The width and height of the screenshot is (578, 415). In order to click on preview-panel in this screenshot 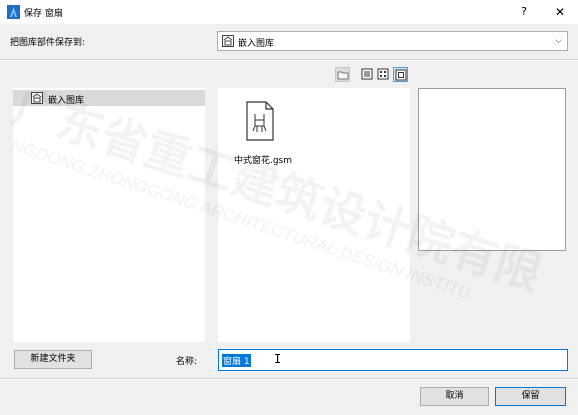, I will do `click(492, 169)`.